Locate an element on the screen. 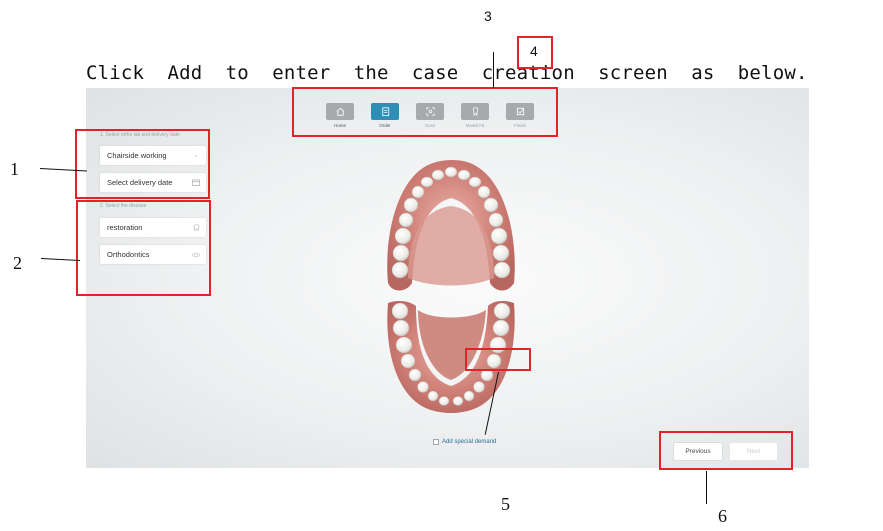  upper-arch is located at coordinates (451, 225).